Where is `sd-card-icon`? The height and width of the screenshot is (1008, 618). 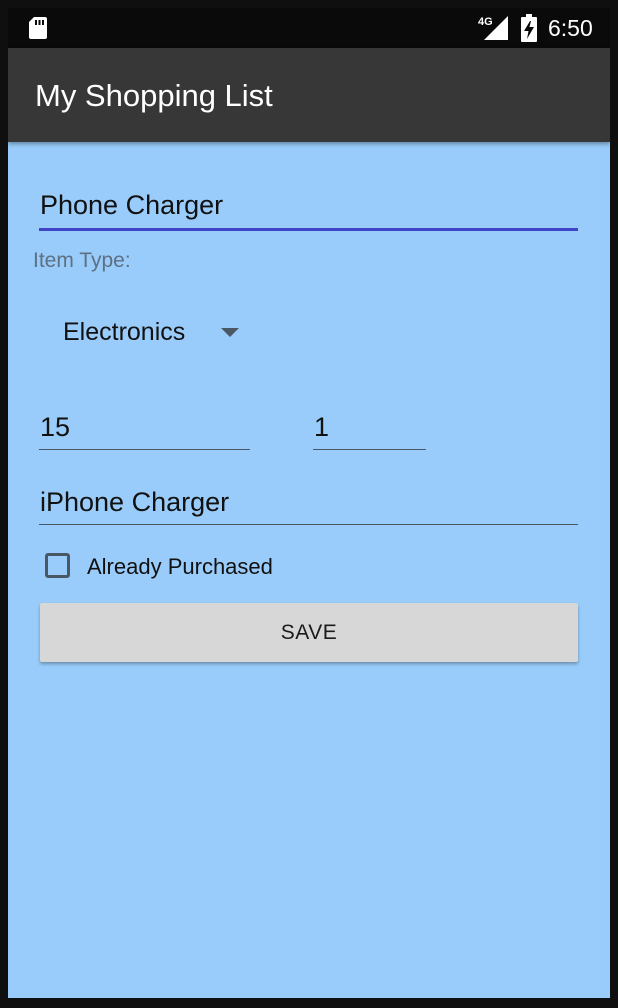 sd-card-icon is located at coordinates (38, 28).